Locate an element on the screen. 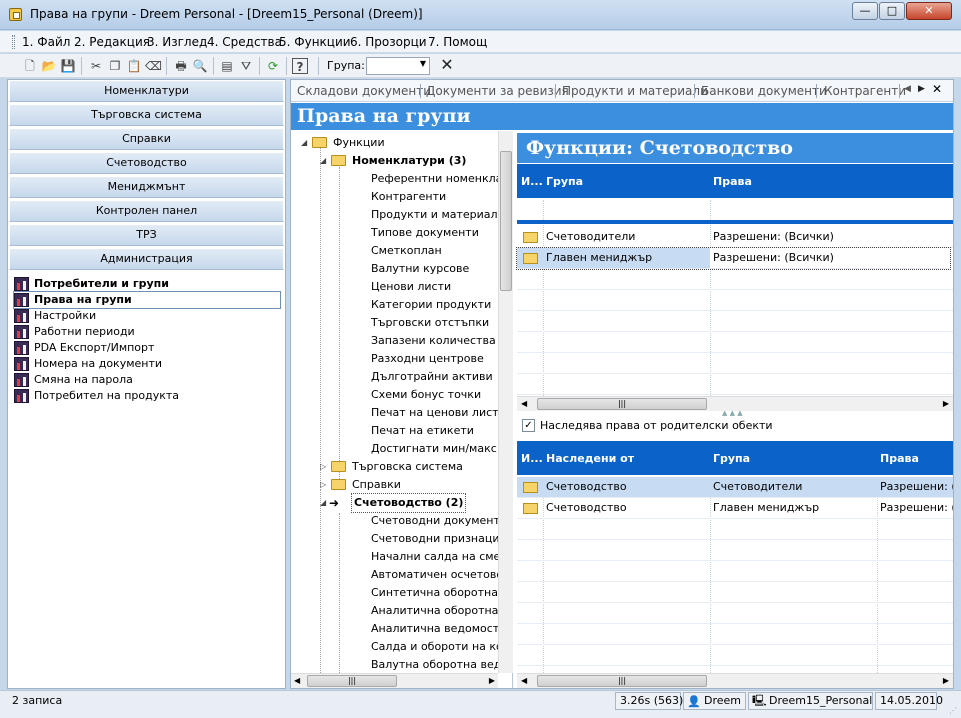 This screenshot has height=718, width=961. tree-leaf: Сметкоплан is located at coordinates (406, 251).